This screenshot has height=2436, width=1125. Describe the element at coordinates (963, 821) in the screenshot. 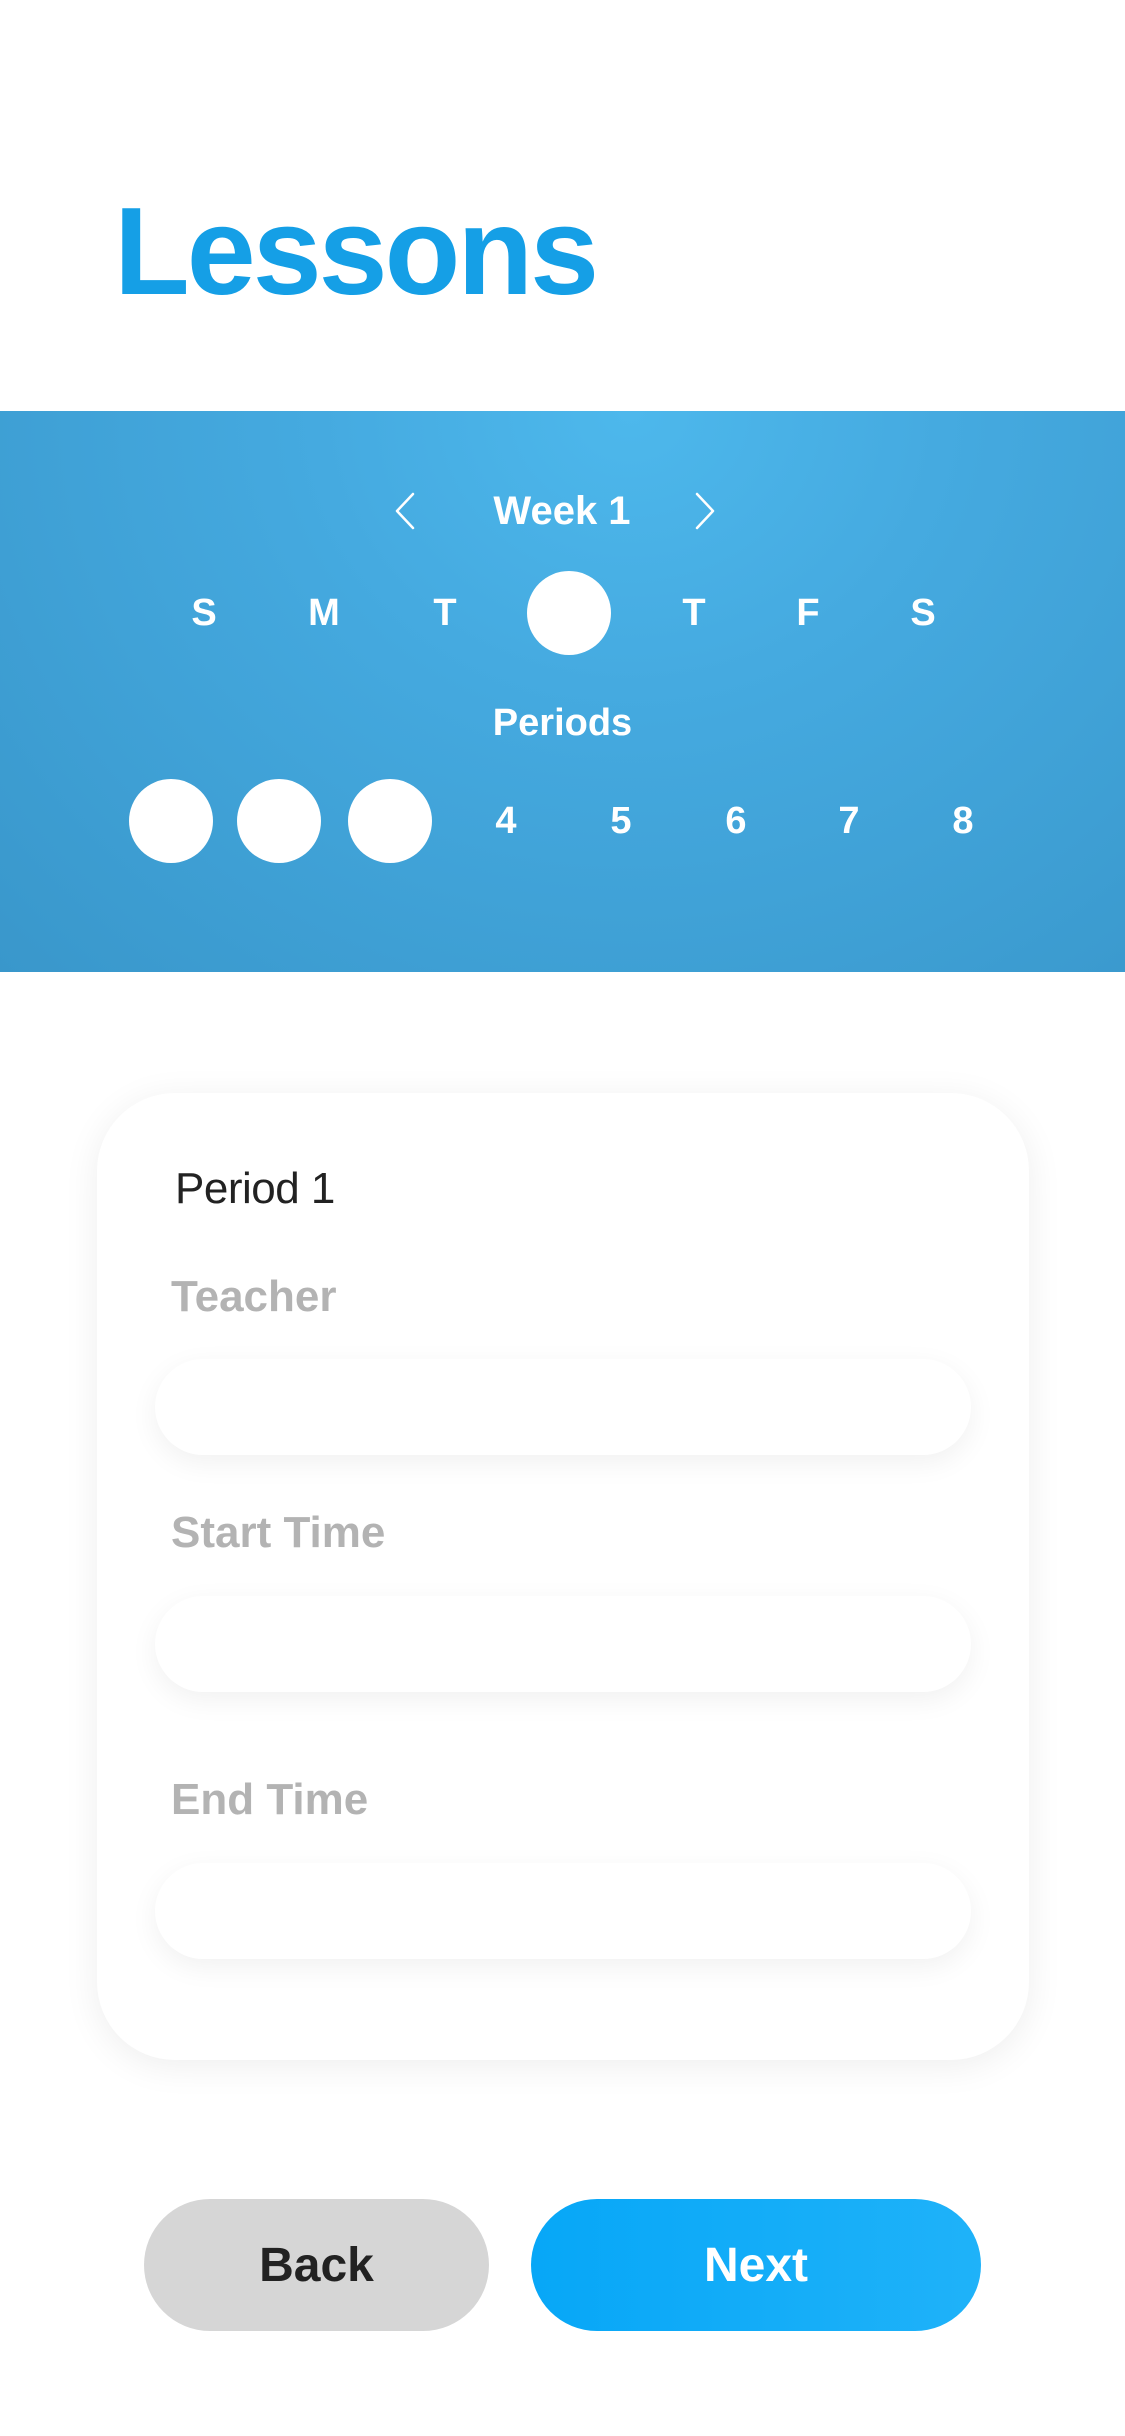

I see `period-8: 8` at that location.